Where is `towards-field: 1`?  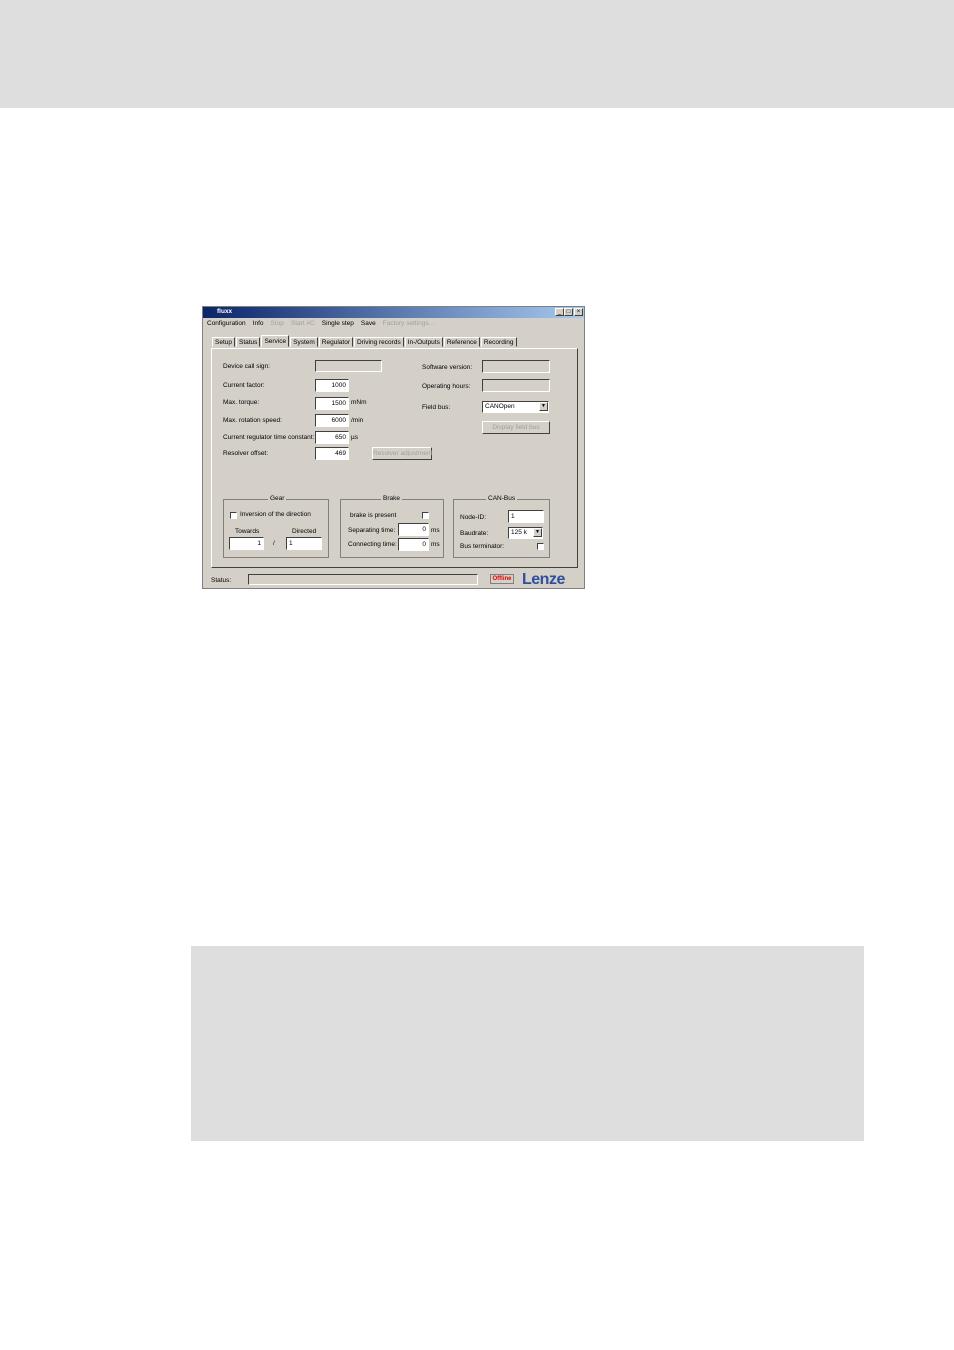
towards-field: 1 is located at coordinates (246, 543).